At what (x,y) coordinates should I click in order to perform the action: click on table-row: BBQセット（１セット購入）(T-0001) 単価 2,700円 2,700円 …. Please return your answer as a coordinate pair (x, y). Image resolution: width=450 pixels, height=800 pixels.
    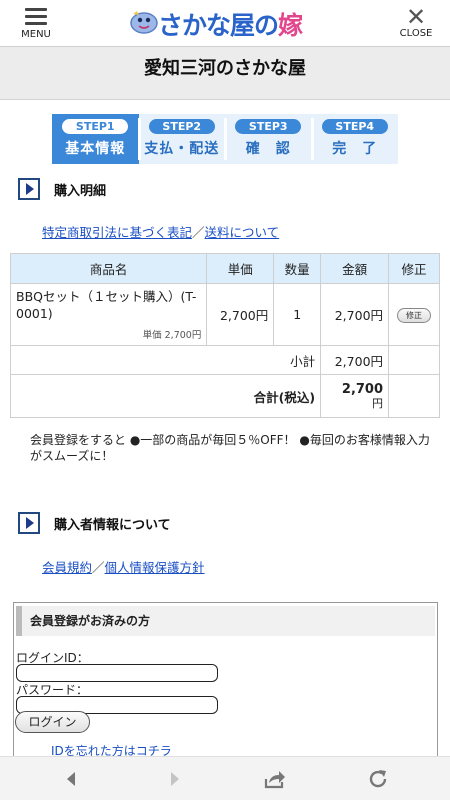
    Looking at the image, I should click on (224, 314).